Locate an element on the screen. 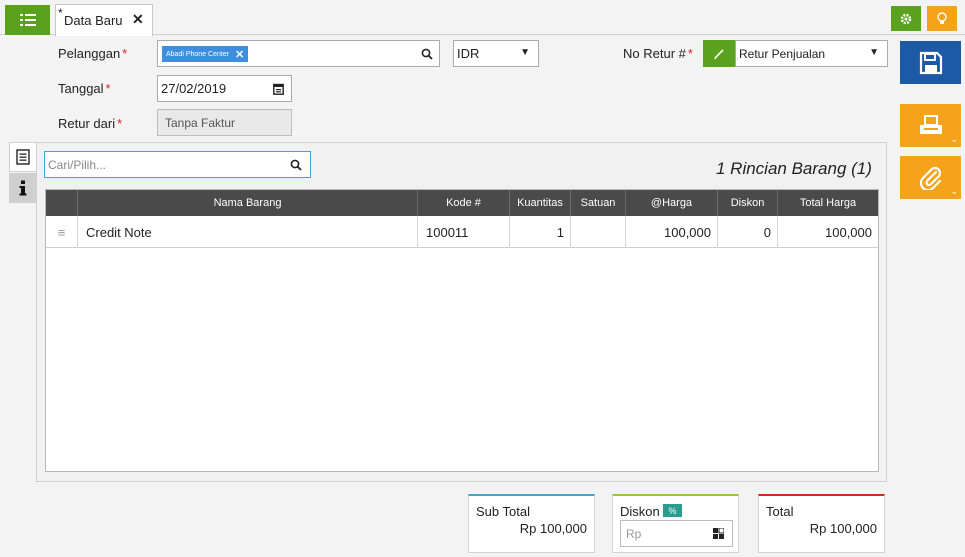 The image size is (965, 557). date-field: 27/02/2019 is located at coordinates (224, 88).